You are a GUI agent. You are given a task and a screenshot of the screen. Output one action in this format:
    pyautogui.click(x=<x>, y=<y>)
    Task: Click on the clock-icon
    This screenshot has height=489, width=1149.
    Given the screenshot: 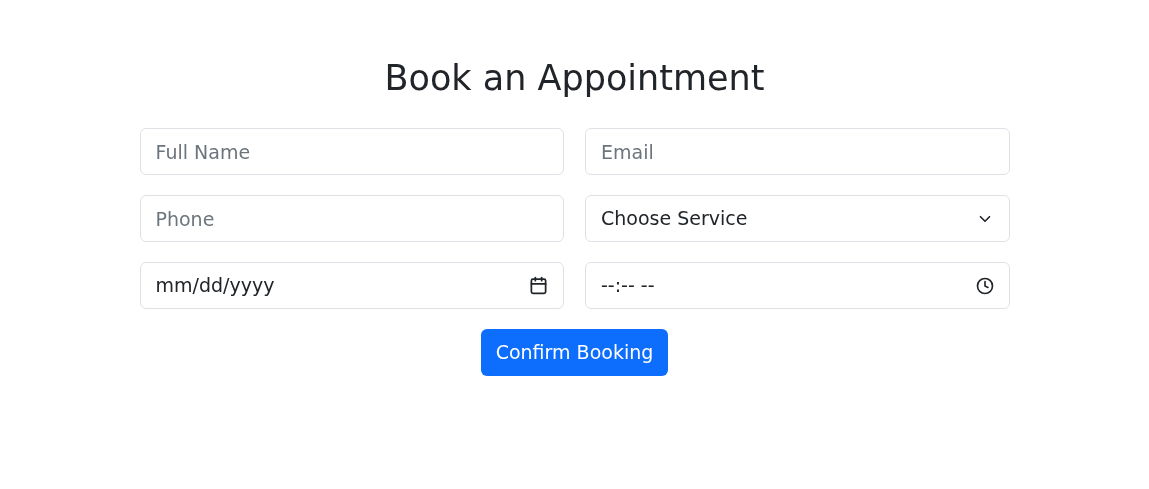 What is the action you would take?
    pyautogui.click(x=984, y=285)
    